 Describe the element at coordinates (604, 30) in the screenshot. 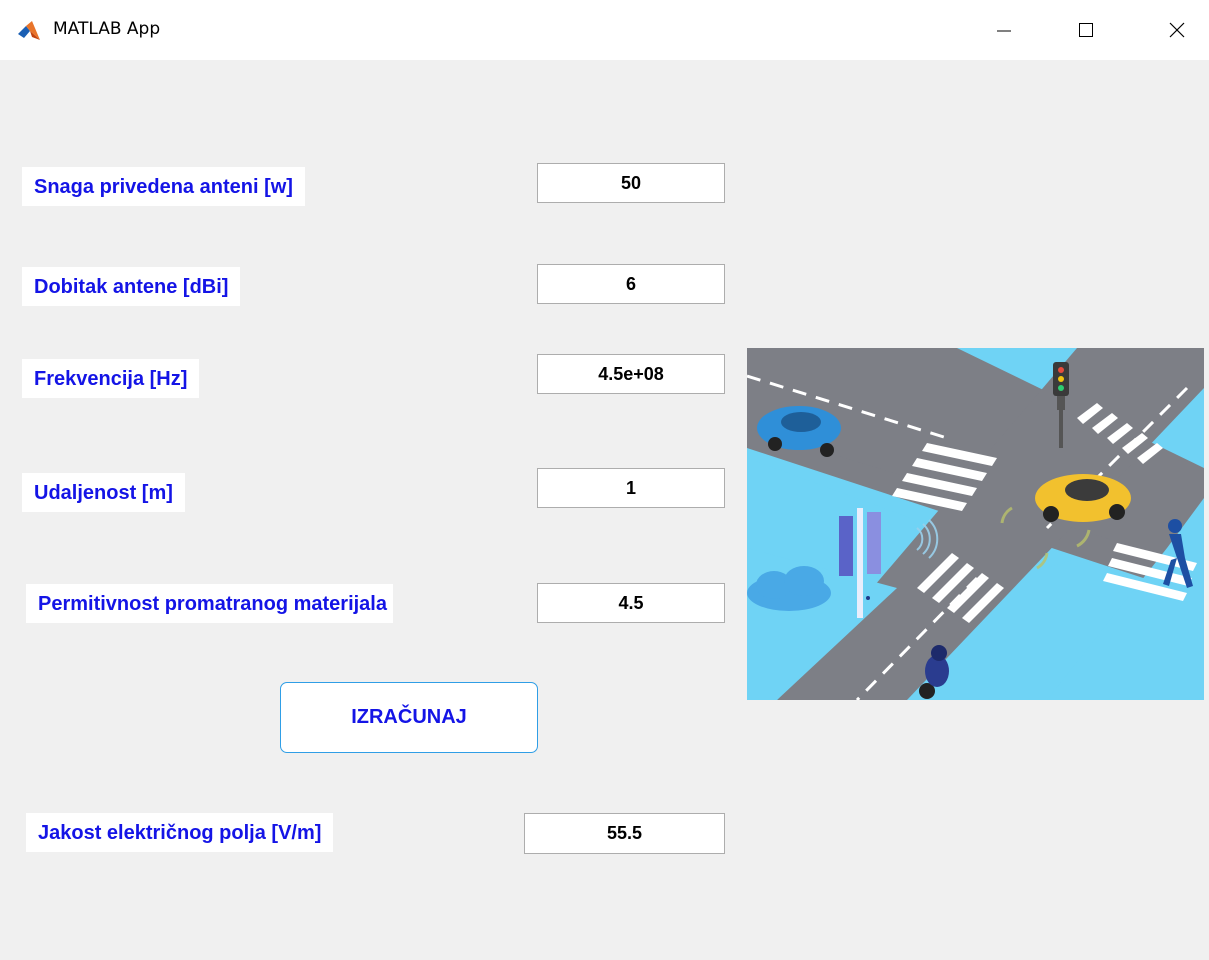

I see `title-bar: MATLAB App` at that location.